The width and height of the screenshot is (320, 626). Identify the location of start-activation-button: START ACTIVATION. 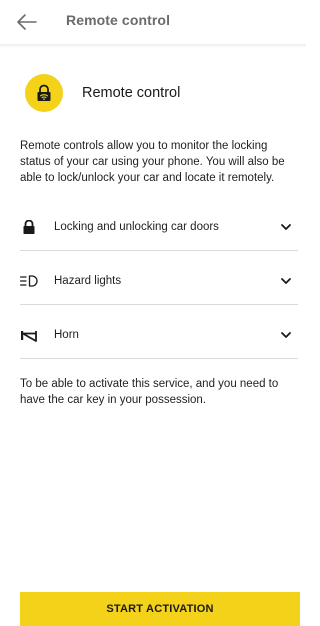
(160, 609).